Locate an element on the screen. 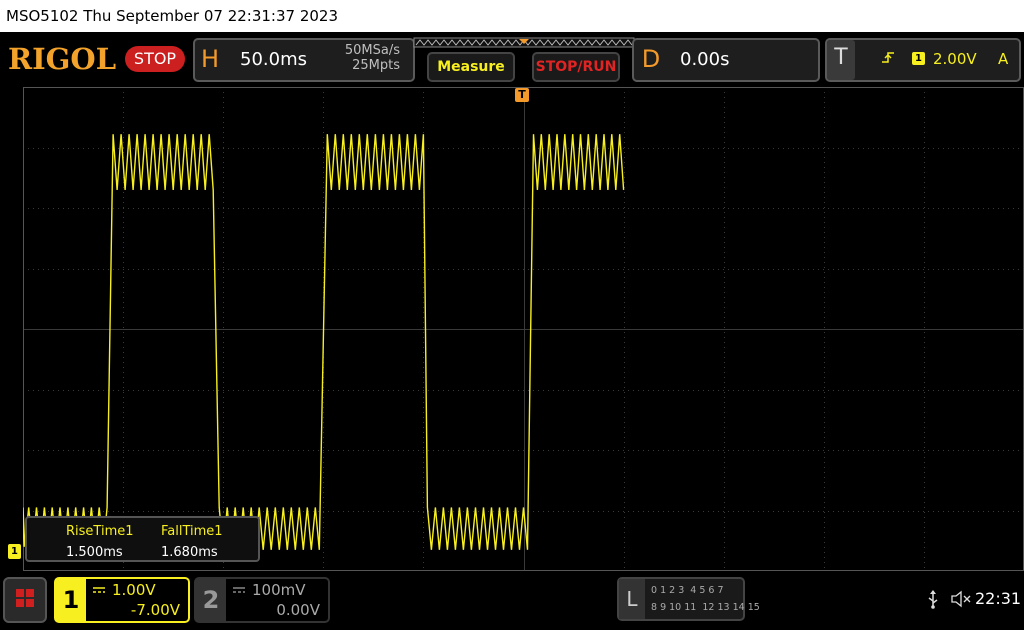 This screenshot has width=1024, height=630. window-title-bar: MSO5102 Thu September 07 22:31:37 2023 is located at coordinates (512, 16).